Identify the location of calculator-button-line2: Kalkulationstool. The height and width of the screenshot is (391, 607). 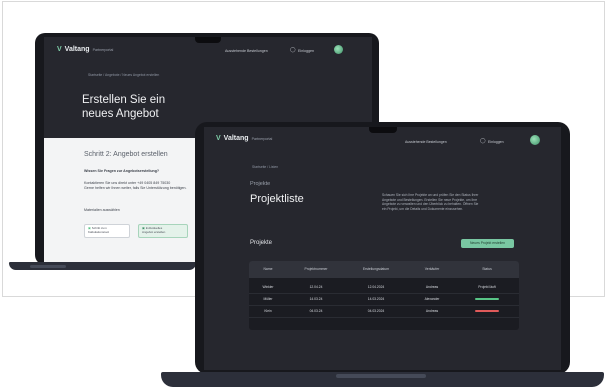
(99, 231).